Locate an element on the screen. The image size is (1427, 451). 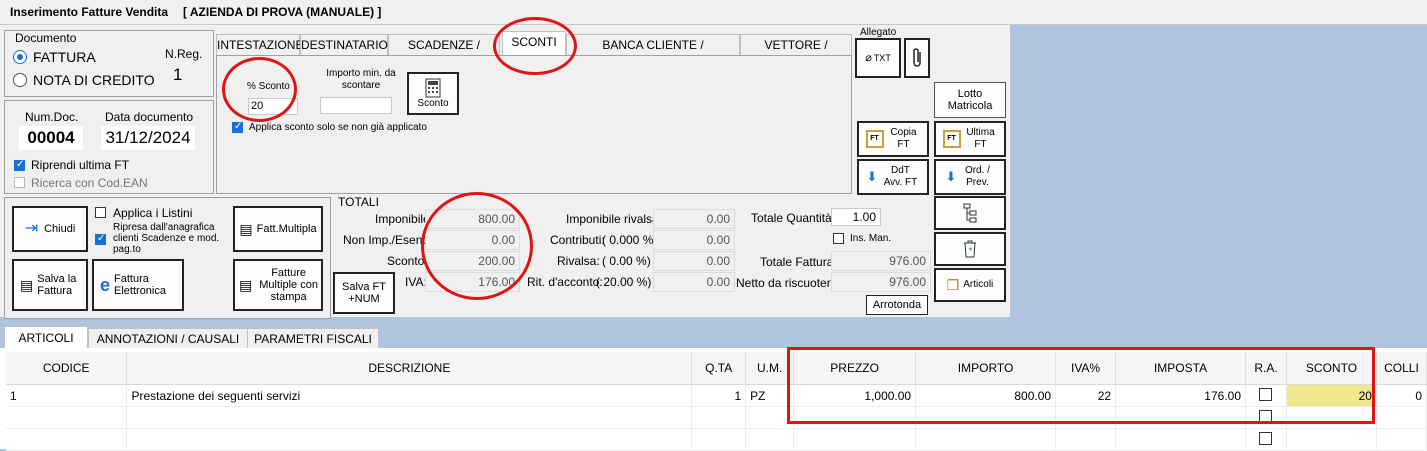
nota-credito-radio is located at coordinates (20, 80).